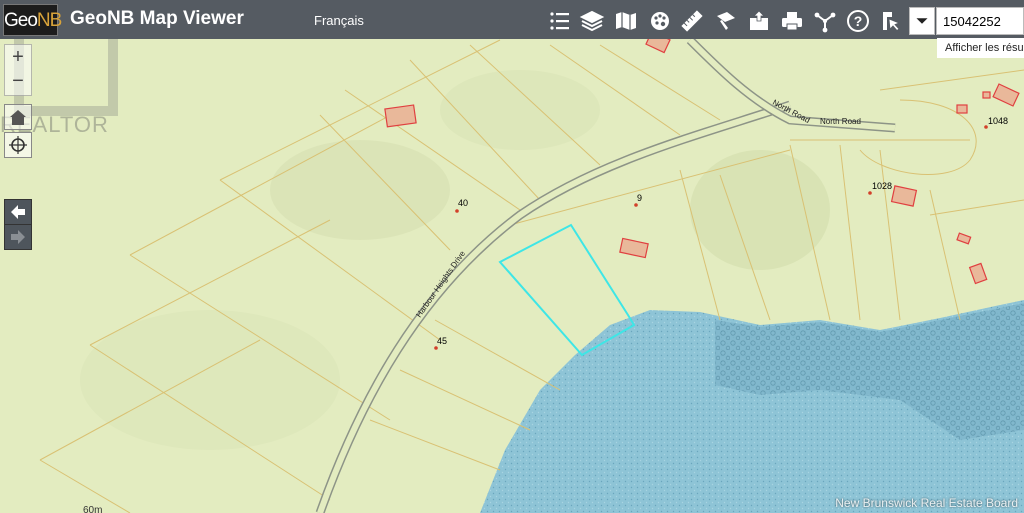 The image size is (1024, 513). I want to click on print-icon, so click(792, 21).